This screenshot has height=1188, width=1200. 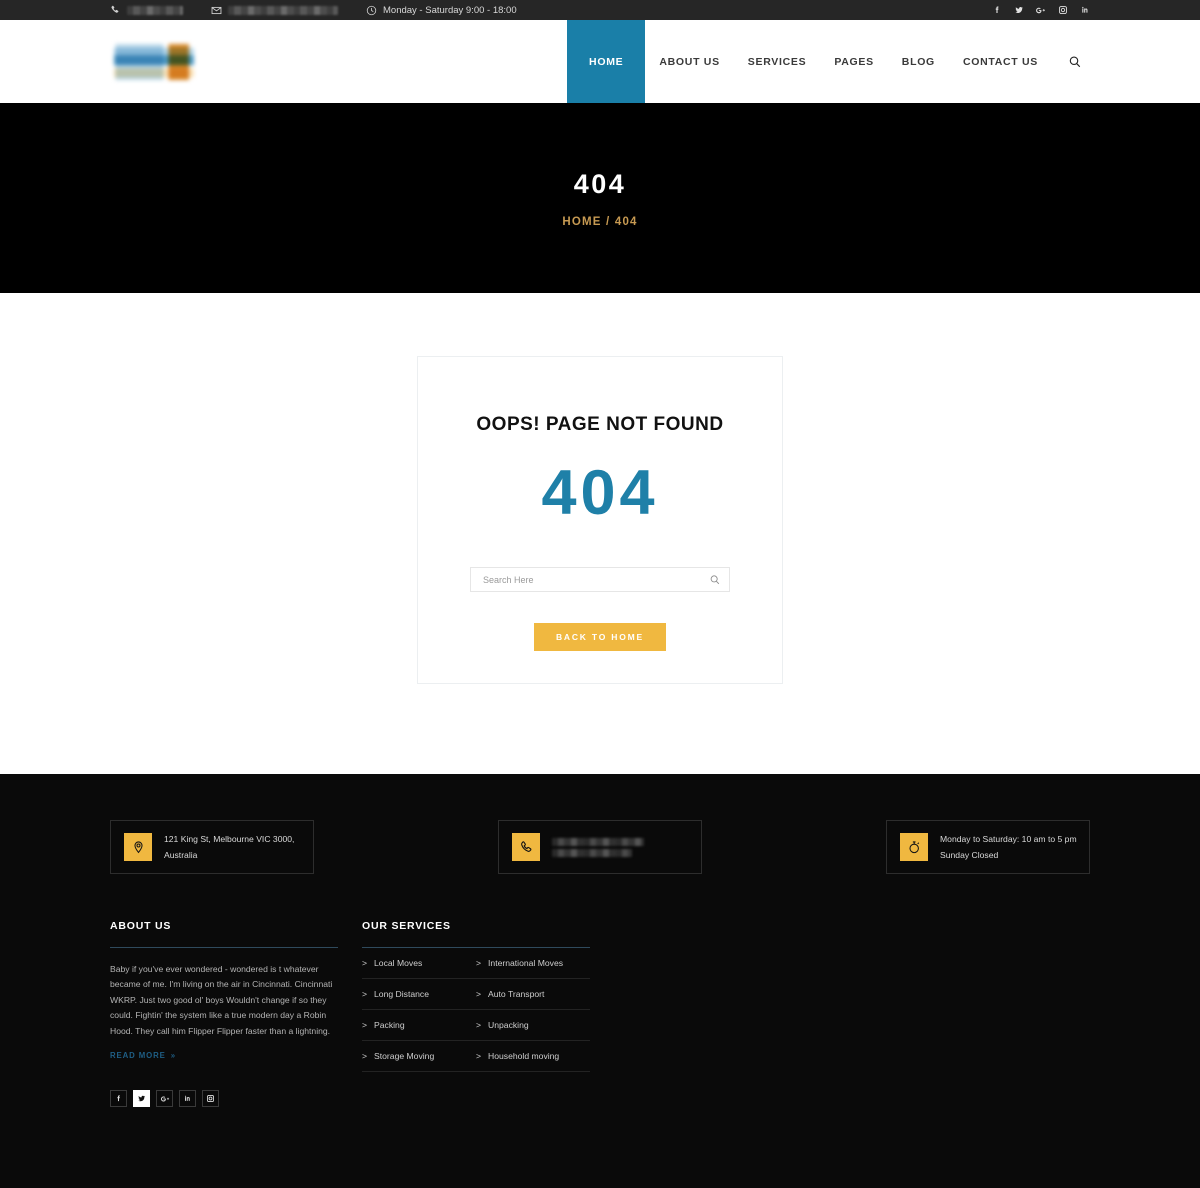 What do you see at coordinates (516, 994) in the screenshot?
I see `service-label: Auto Transport` at bounding box center [516, 994].